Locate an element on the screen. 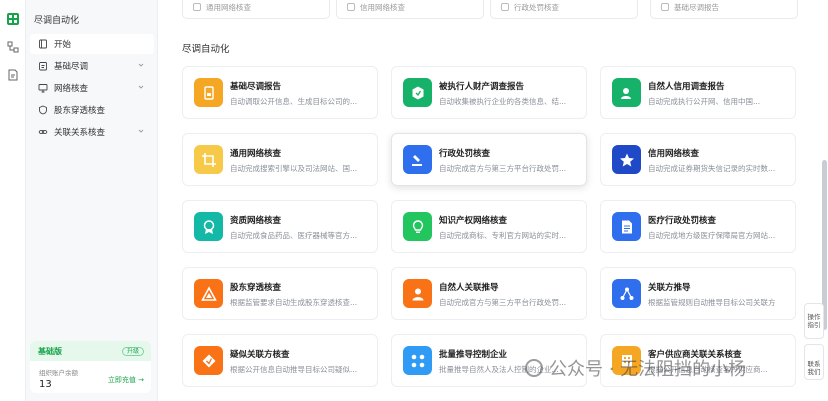  card-title: 批量推导控制企业 is located at coordinates (473, 355).